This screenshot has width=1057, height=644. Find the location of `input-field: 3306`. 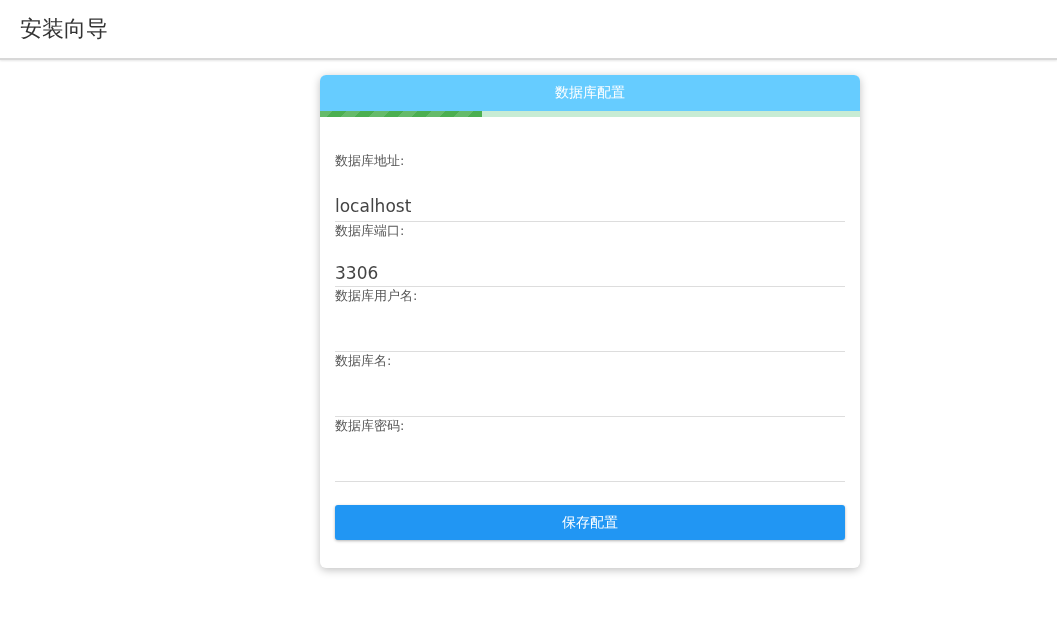

input-field: 3306 is located at coordinates (590, 272).